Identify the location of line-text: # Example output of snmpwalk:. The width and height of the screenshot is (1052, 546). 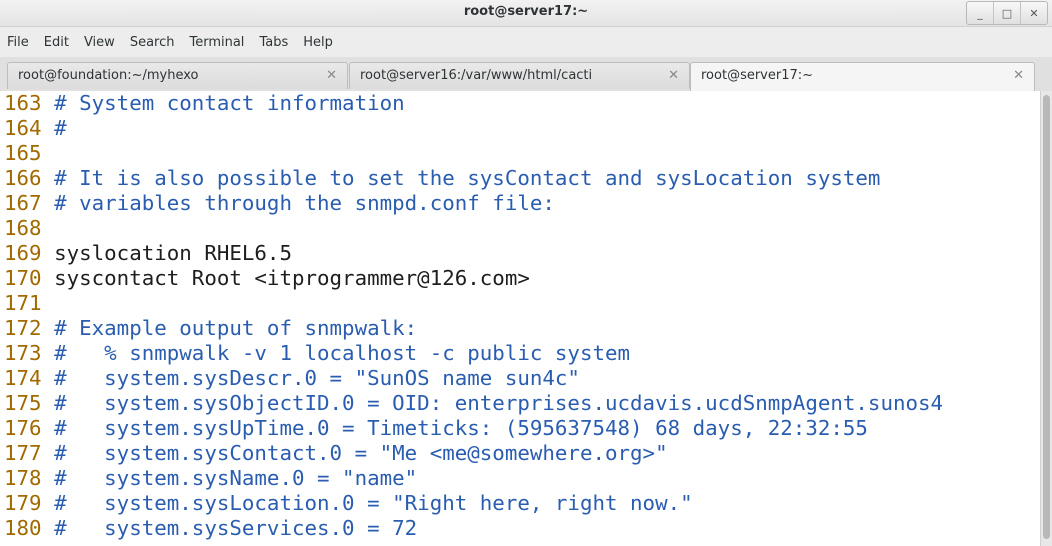
(229, 328).